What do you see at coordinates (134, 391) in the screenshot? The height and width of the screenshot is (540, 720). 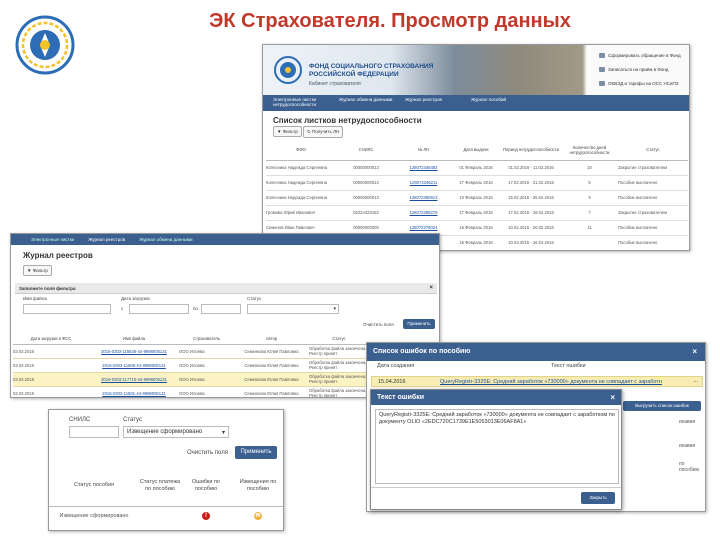 I see `file-link: 2016-0303-11501-44-9998005131` at bounding box center [134, 391].